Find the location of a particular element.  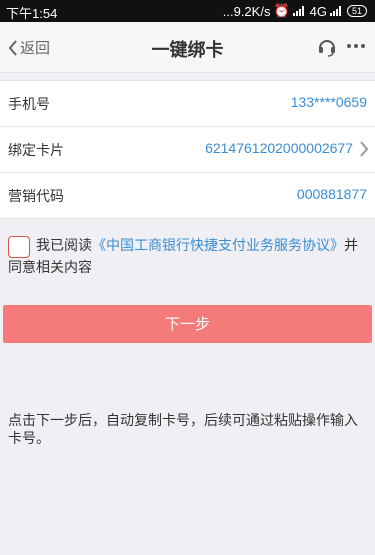

battery-icon: 51 is located at coordinates (356, 11).